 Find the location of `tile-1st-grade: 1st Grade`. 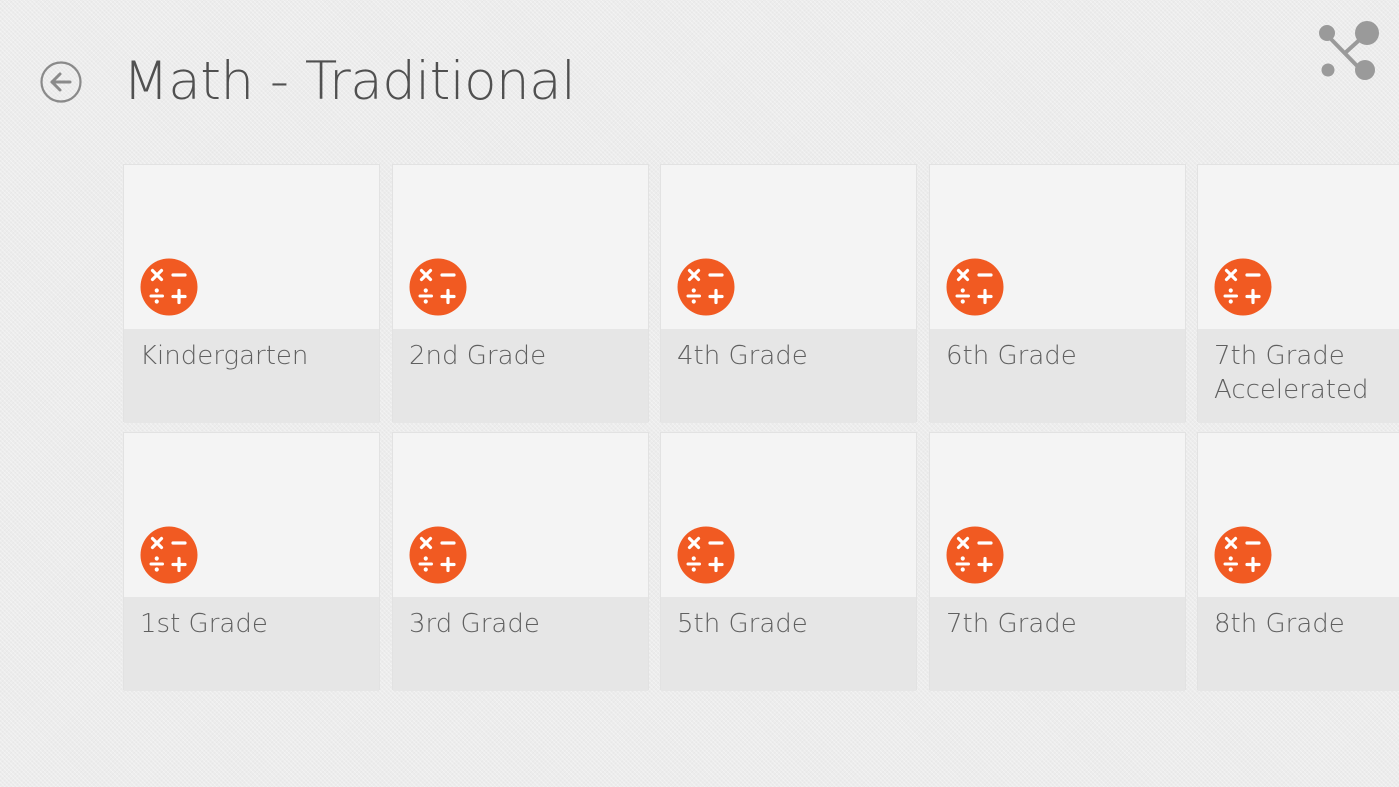

tile-1st-grade: 1st Grade is located at coordinates (251, 561).